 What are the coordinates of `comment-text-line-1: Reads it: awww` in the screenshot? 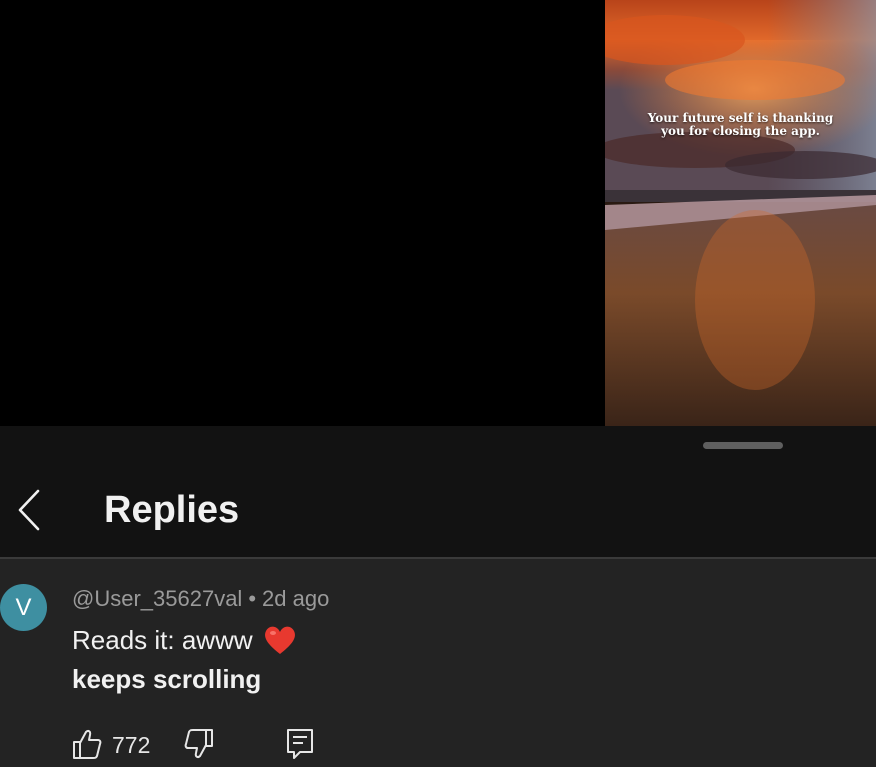 It's located at (184, 640).